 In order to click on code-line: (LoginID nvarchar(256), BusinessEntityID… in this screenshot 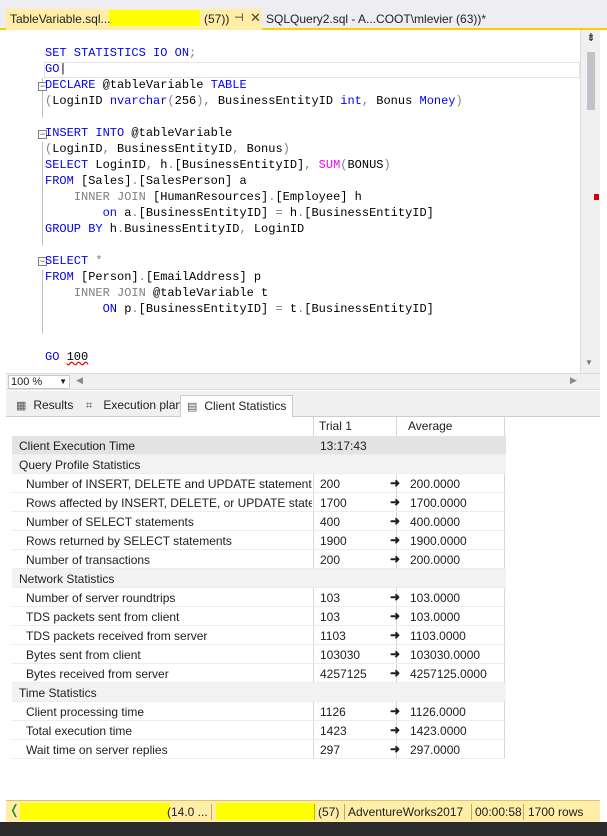, I will do `click(254, 101)`.